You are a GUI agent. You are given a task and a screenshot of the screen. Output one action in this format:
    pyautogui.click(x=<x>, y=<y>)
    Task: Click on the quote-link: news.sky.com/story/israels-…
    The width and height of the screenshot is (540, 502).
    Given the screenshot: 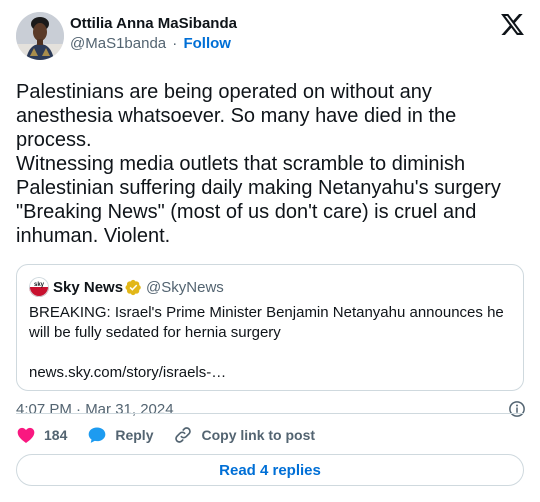 What is the action you would take?
    pyautogui.click(x=270, y=373)
    